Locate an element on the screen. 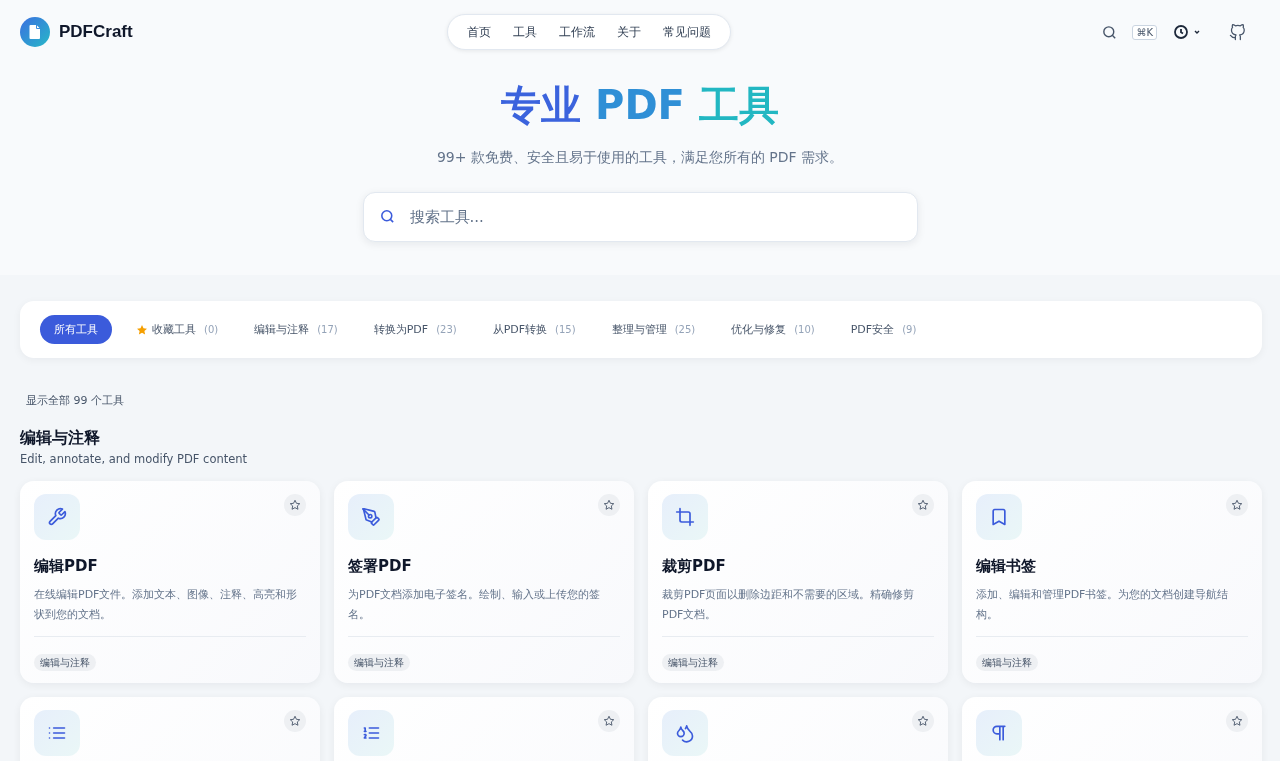 This screenshot has height=761, width=1280. category-tab: 转换为PDF (23) is located at coordinates (415, 329).